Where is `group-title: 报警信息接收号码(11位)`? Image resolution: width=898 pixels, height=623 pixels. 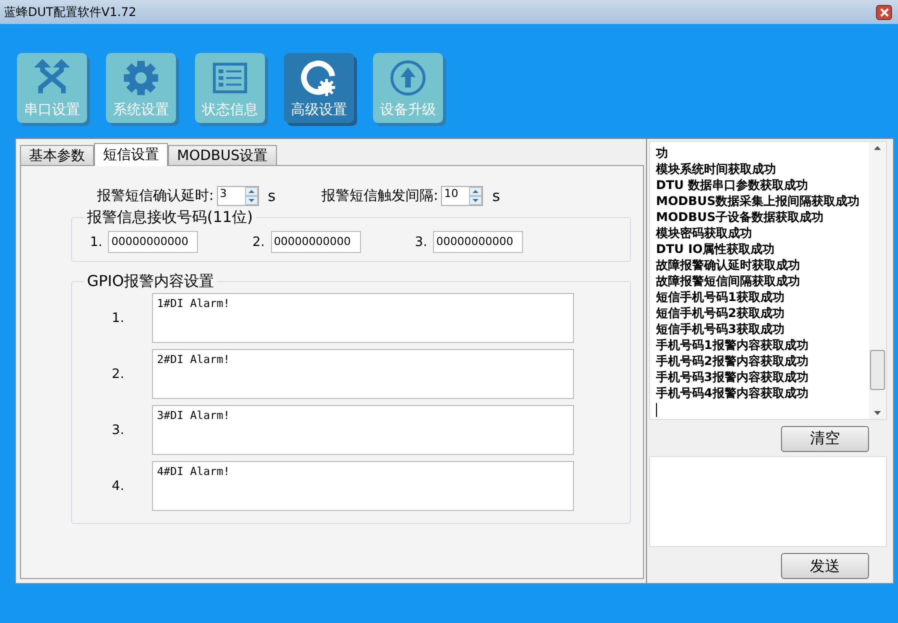 group-title: 报警信息接收号码(11位) is located at coordinates (170, 217).